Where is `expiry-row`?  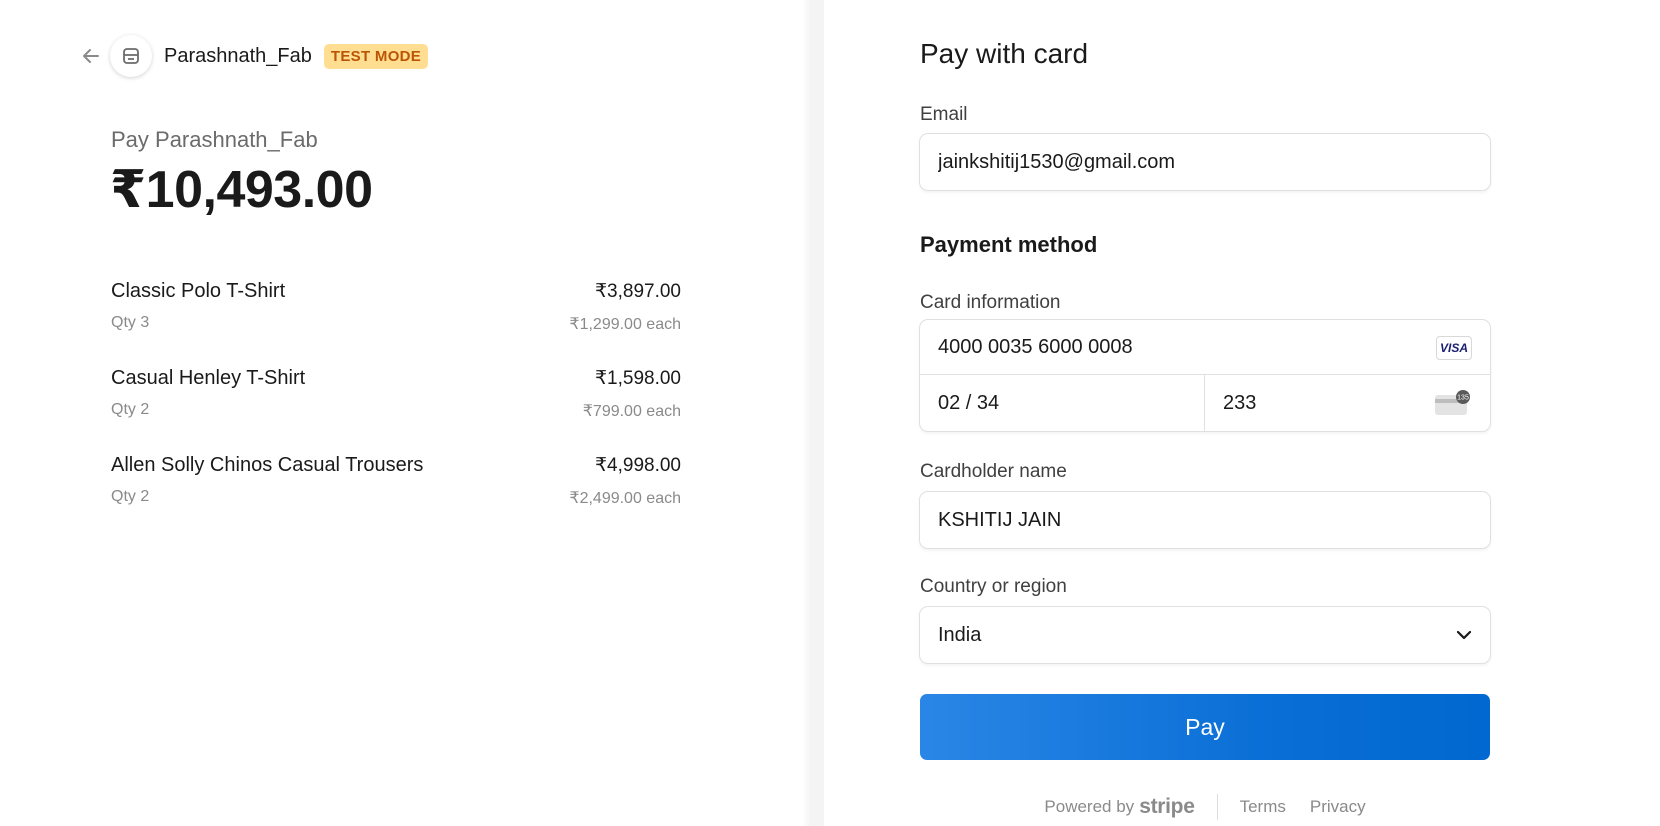 expiry-row is located at coordinates (1062, 403).